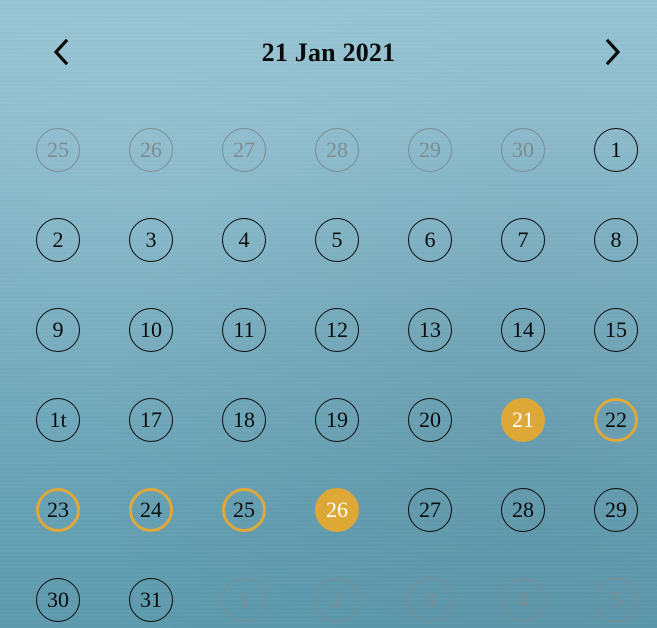 The width and height of the screenshot is (657, 628). What do you see at coordinates (58, 510) in the screenshot?
I see `calendar-day: 23` at bounding box center [58, 510].